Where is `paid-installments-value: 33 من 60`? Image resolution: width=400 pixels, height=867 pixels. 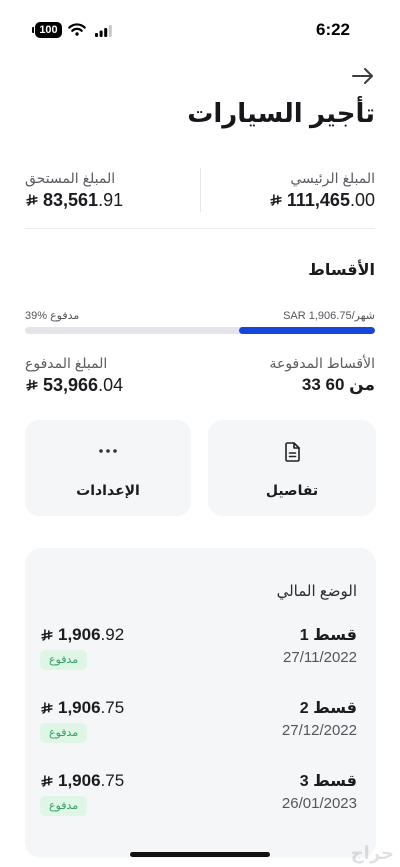 paid-installments-value: 33 من 60 is located at coordinates (338, 384).